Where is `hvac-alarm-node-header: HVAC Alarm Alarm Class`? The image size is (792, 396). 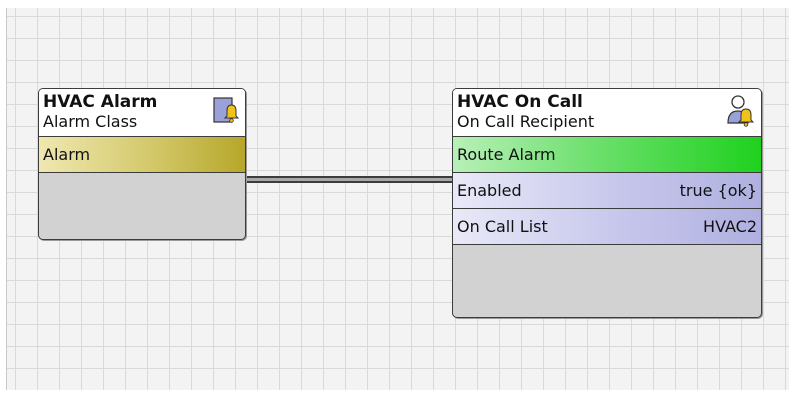
hvac-alarm-node-header: HVAC Alarm Alarm Class is located at coordinates (142, 113).